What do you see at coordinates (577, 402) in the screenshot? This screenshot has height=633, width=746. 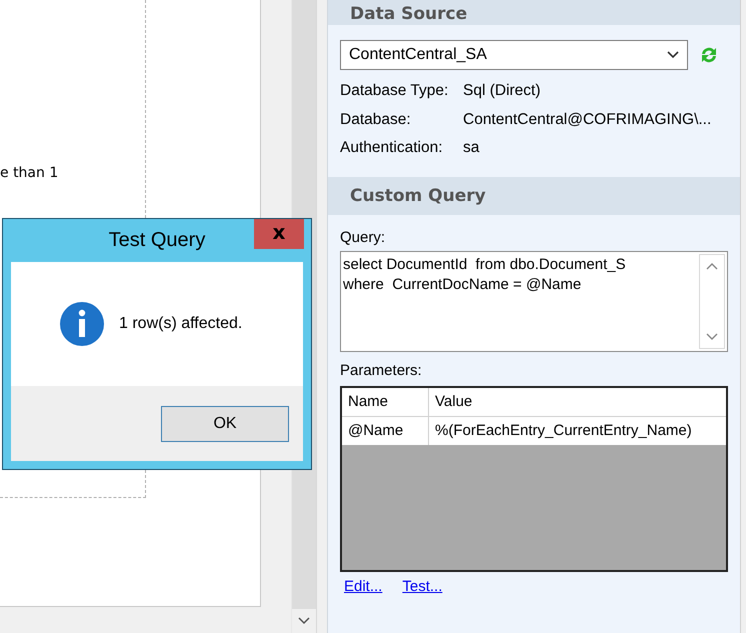 I see `column-header: Value` at bounding box center [577, 402].